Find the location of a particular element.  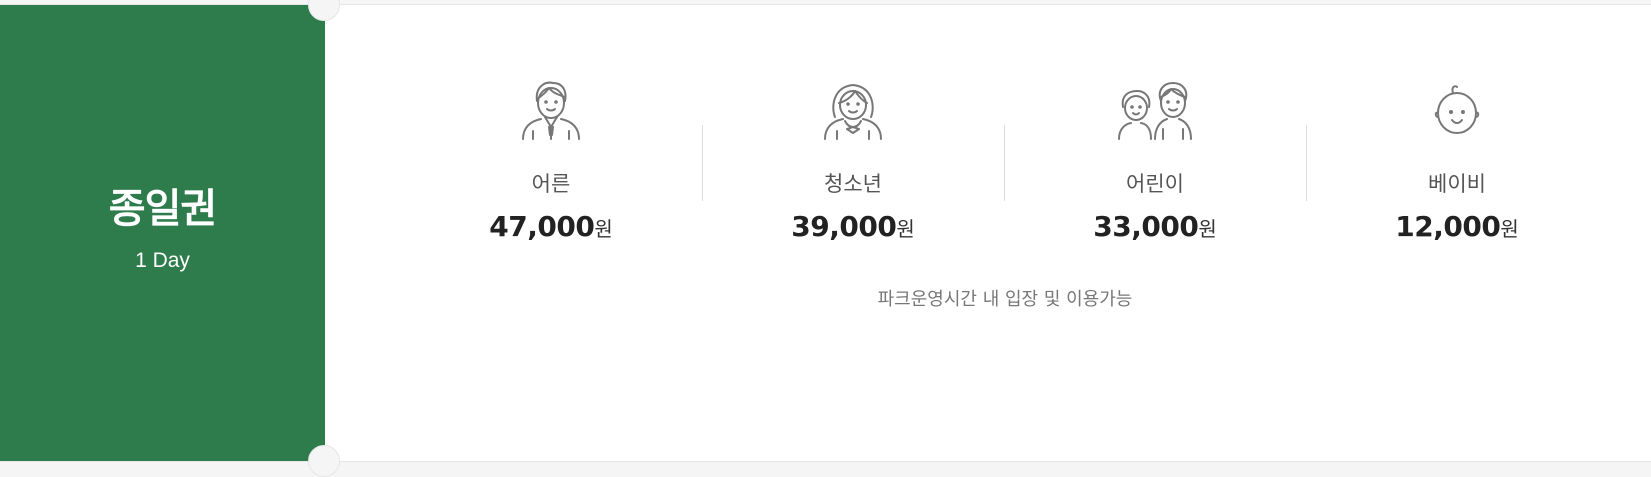

price-value: 33,000 is located at coordinates (1146, 226).